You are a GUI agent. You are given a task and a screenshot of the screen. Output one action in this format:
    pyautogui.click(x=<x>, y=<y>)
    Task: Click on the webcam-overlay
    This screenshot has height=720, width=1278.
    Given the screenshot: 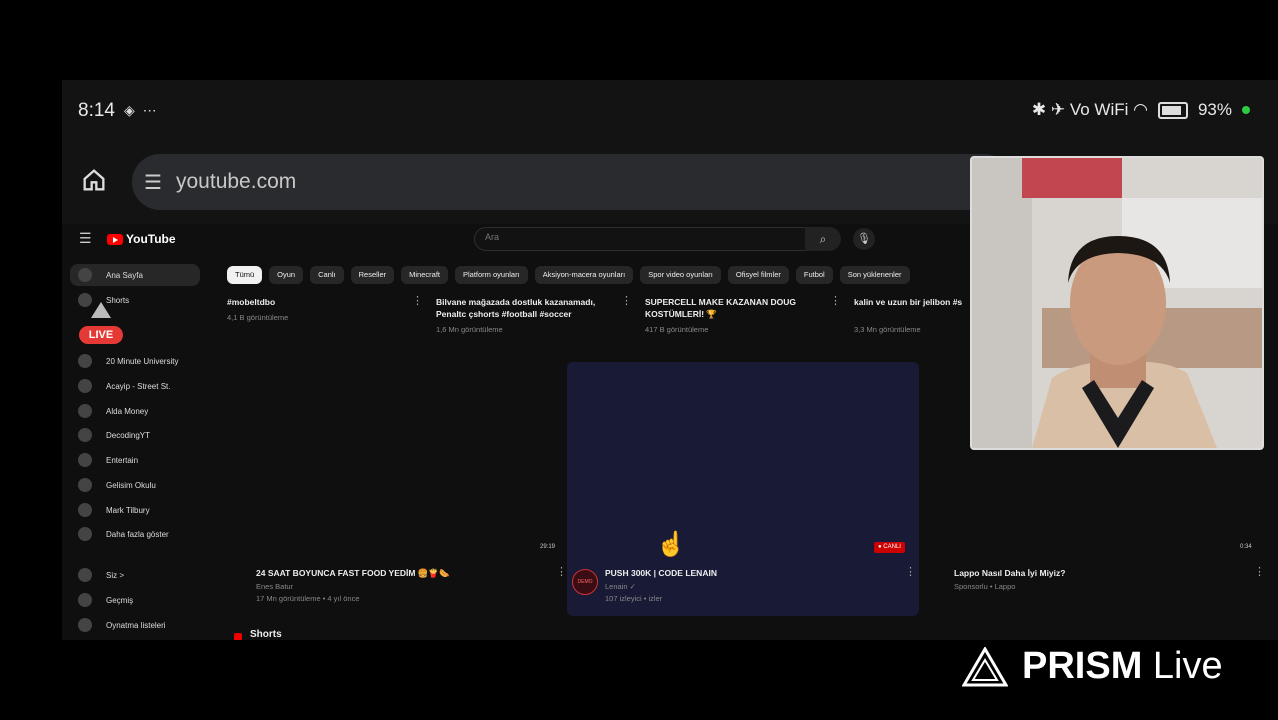 What is the action you would take?
    pyautogui.click(x=1117, y=303)
    